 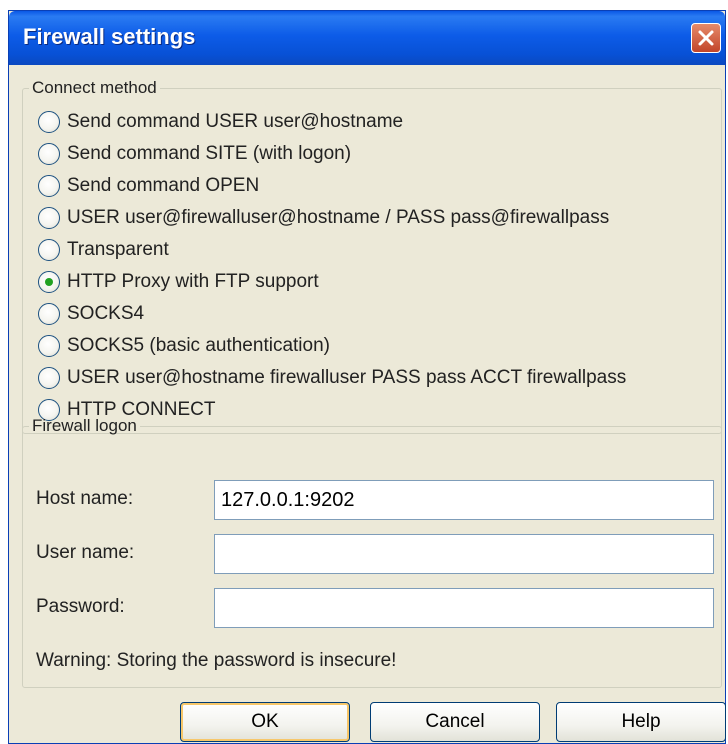 What do you see at coordinates (209, 153) in the screenshot?
I see `radio-label: Send command SITE (with logon)` at bounding box center [209, 153].